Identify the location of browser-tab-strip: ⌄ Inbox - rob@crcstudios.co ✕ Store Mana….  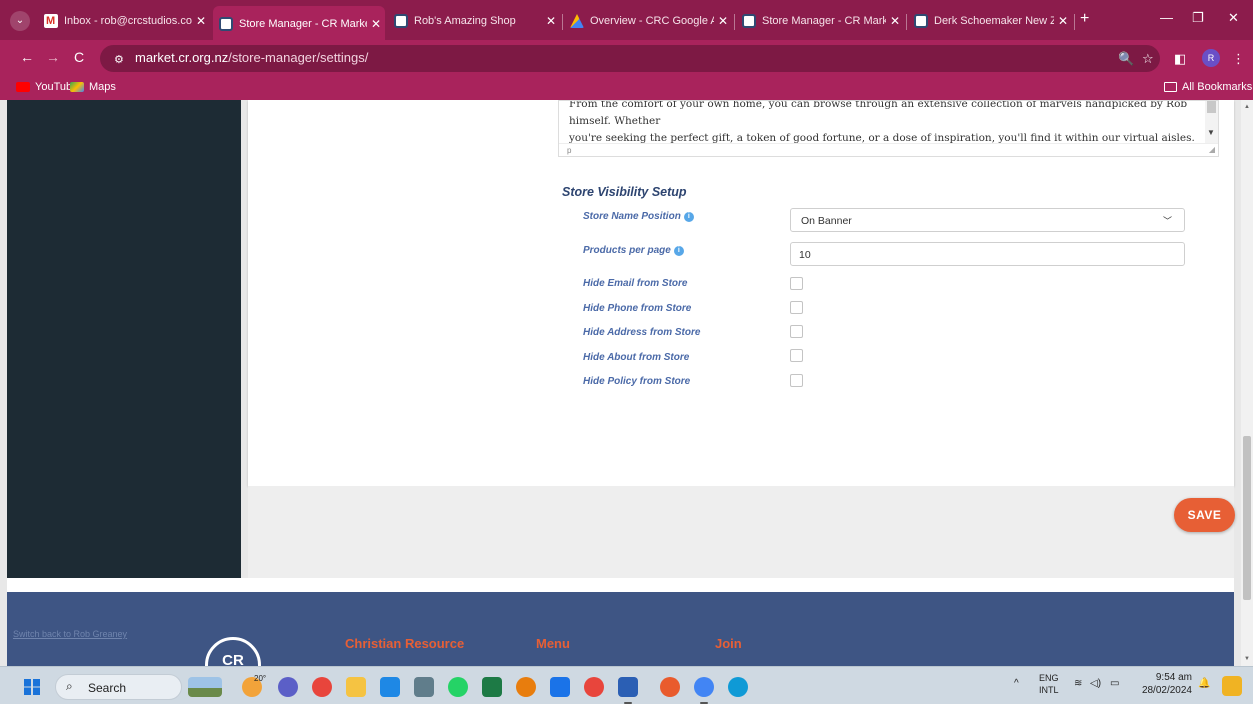
(626, 20).